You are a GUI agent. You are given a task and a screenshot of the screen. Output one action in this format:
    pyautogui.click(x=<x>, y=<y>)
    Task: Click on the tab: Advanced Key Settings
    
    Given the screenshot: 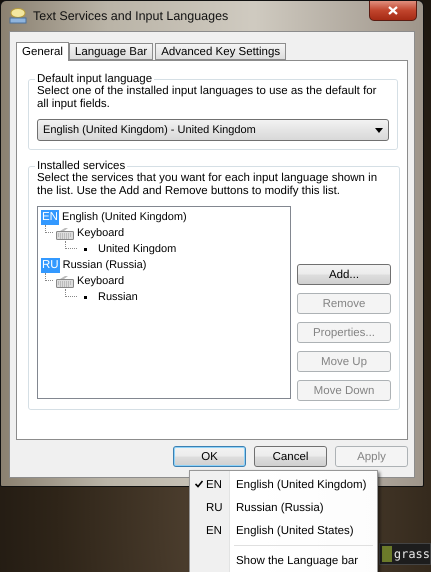 What is the action you would take?
    pyautogui.click(x=220, y=51)
    